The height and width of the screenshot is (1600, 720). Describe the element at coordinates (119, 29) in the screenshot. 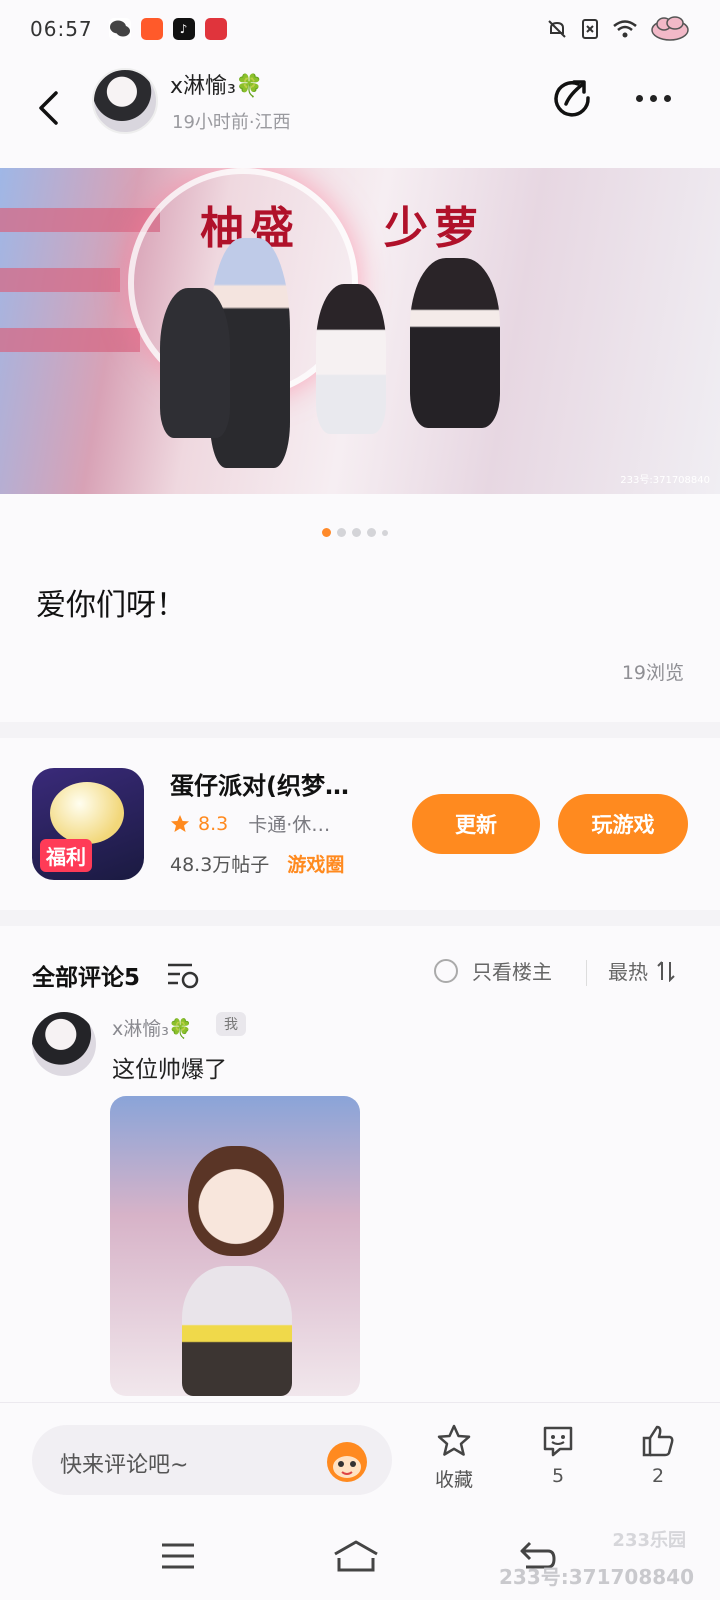

I see `wechat-icon` at that location.